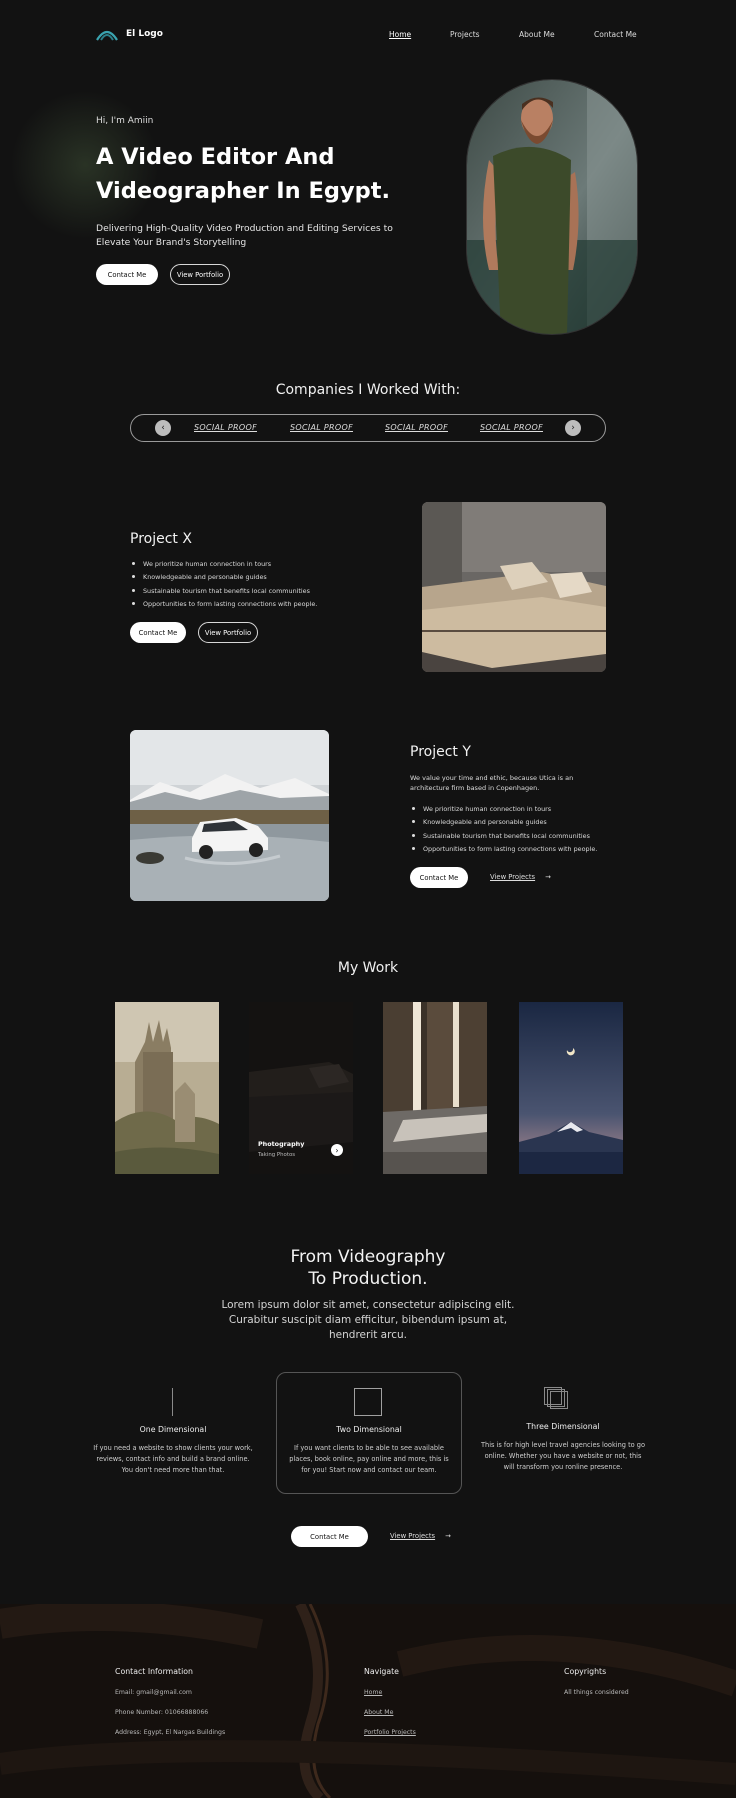 The width and height of the screenshot is (736, 1798). Describe the element at coordinates (167, 1088) in the screenshot. I see `work-card-castle` at that location.